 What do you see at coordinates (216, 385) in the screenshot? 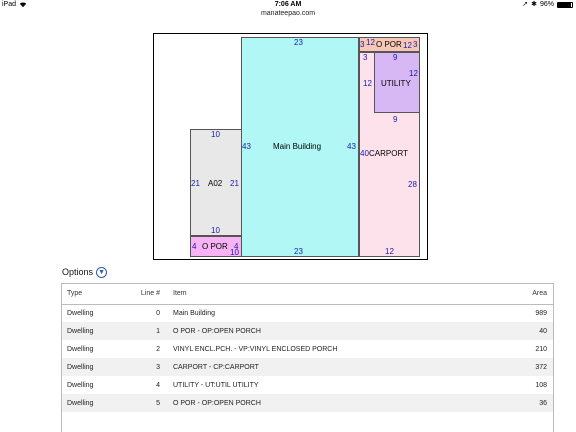
I see `cell-item: UTILITY - UT:UTIL UTILITY` at bounding box center [216, 385].